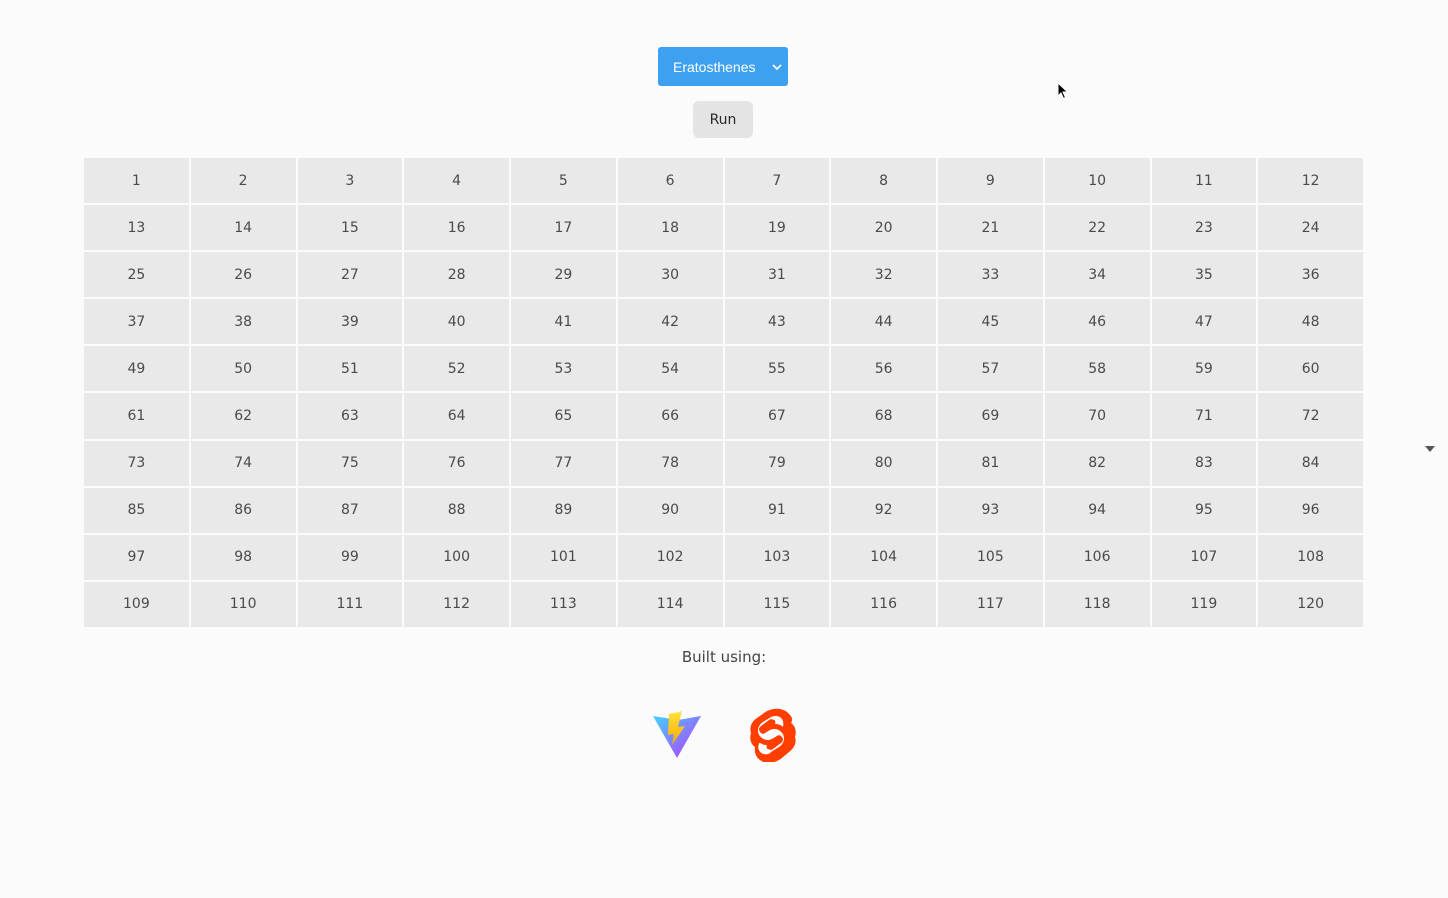 This screenshot has width=1448, height=898. Describe the element at coordinates (1097, 322) in the screenshot. I see `number-cell: 46` at that location.